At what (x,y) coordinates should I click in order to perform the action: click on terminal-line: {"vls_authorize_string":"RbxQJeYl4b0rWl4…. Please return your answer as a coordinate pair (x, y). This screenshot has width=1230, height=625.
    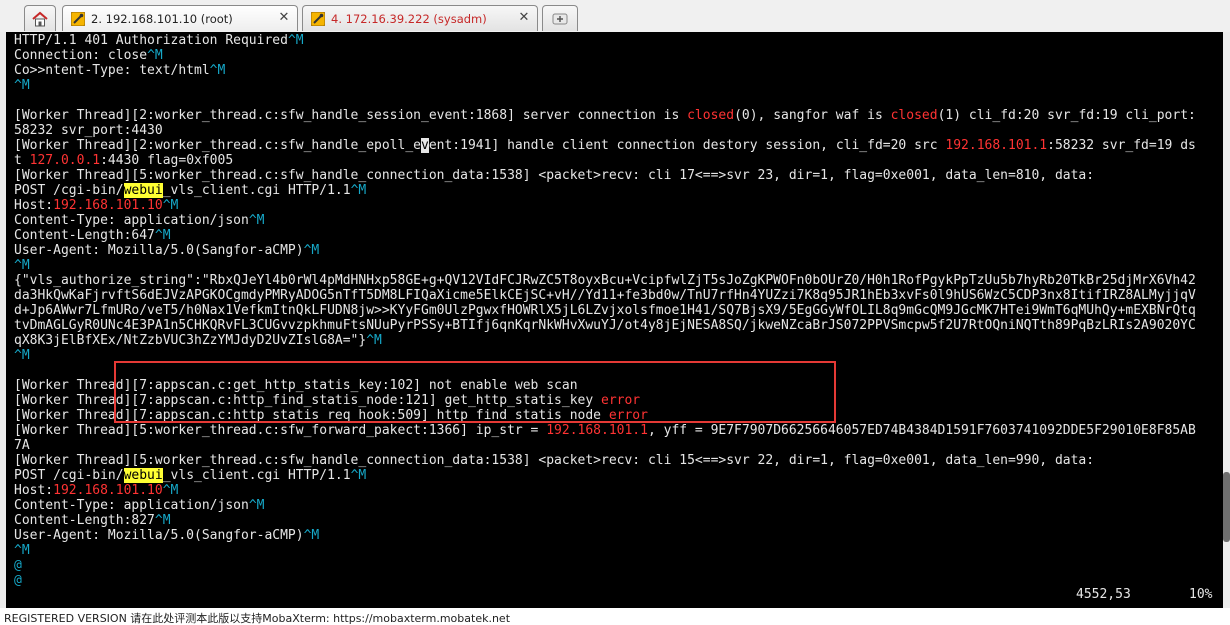
    Looking at the image, I should click on (605, 280).